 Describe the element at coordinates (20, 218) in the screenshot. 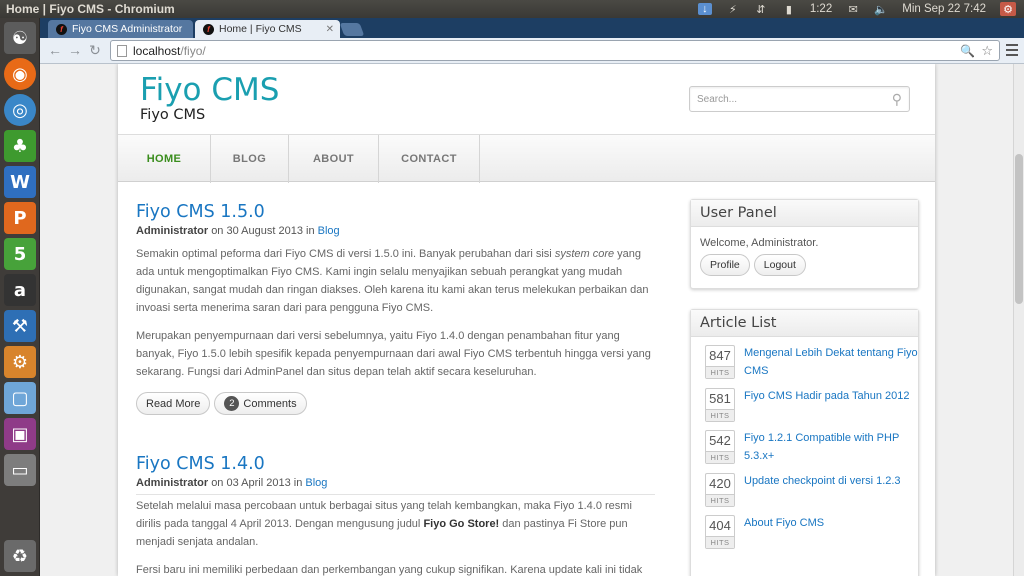

I see `impress-icon: P` at that location.